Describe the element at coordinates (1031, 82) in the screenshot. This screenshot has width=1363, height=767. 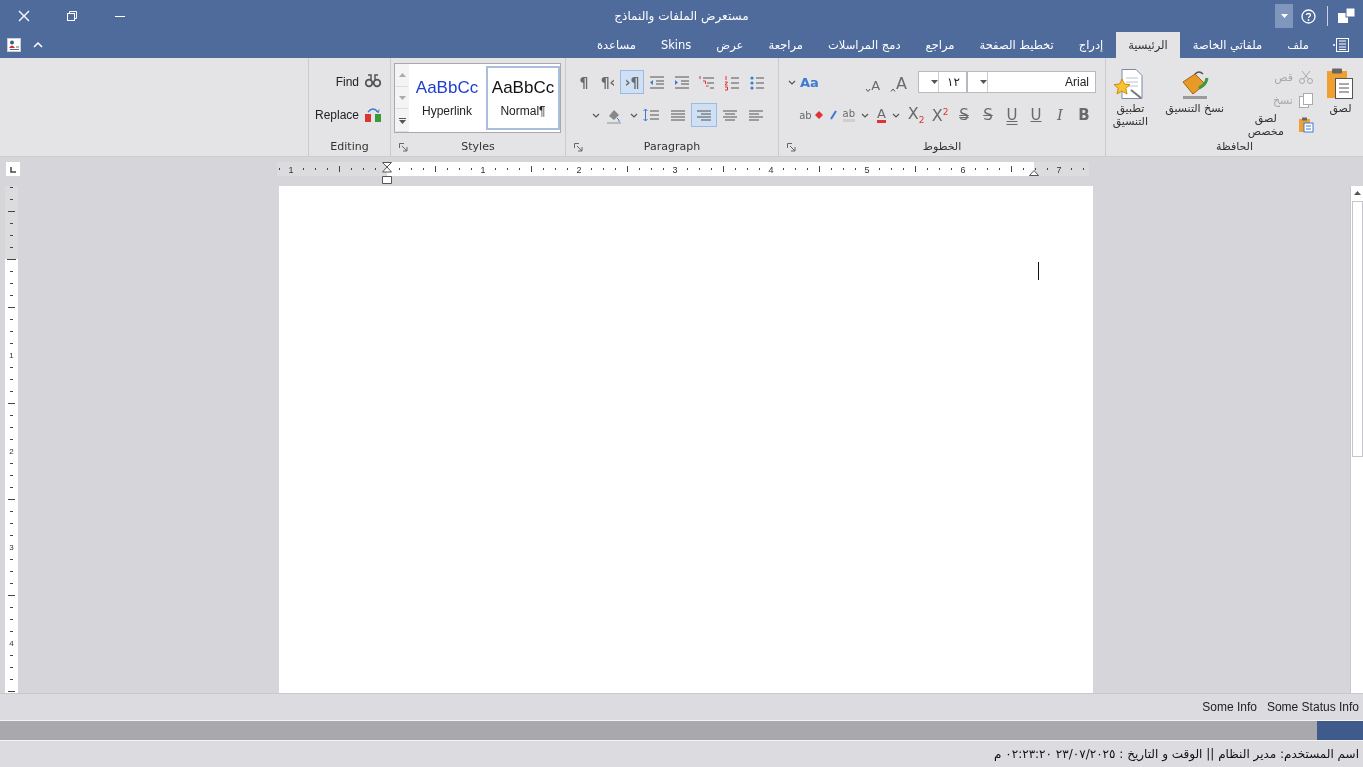
I see `font-name-field: Arial` at that location.